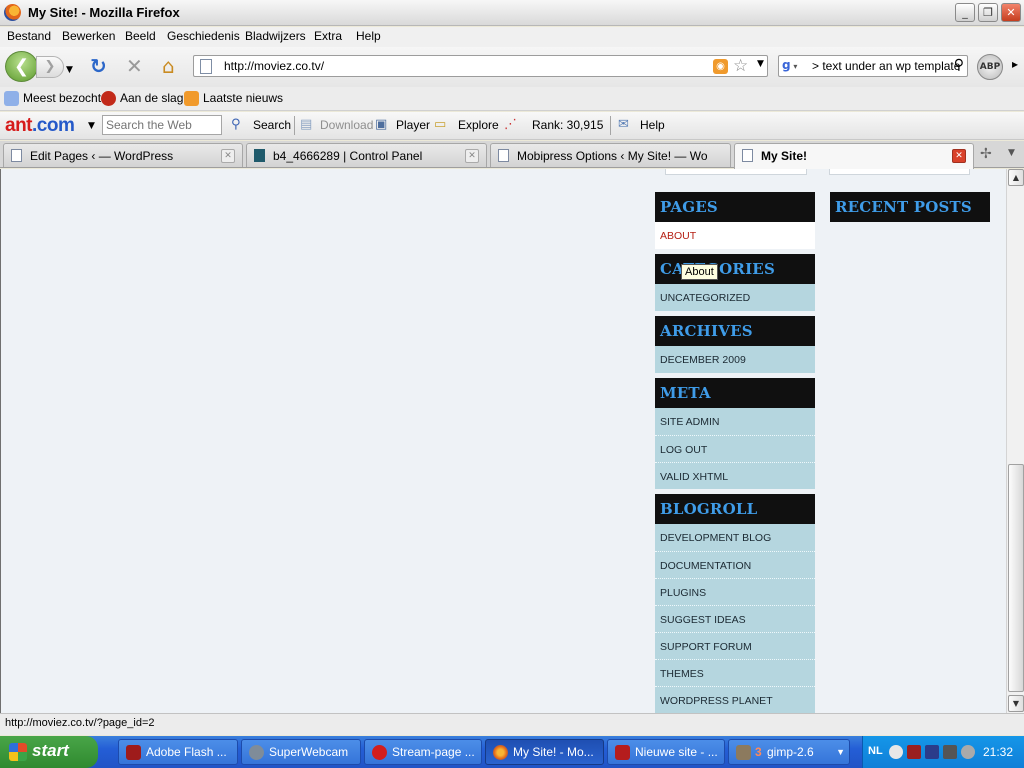 Image resolution: width=1024 pixels, height=768 pixels. What do you see at coordinates (50, 67) in the screenshot?
I see `forward-button: ❯` at bounding box center [50, 67].